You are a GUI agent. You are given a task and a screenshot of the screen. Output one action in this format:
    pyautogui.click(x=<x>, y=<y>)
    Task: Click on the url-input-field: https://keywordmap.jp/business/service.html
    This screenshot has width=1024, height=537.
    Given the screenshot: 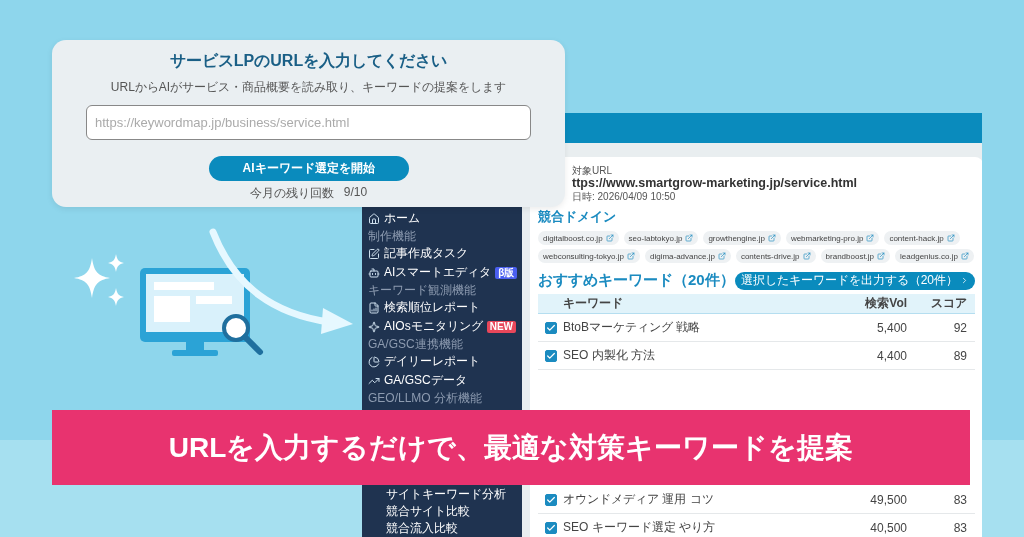 What is the action you would take?
    pyautogui.click(x=308, y=122)
    